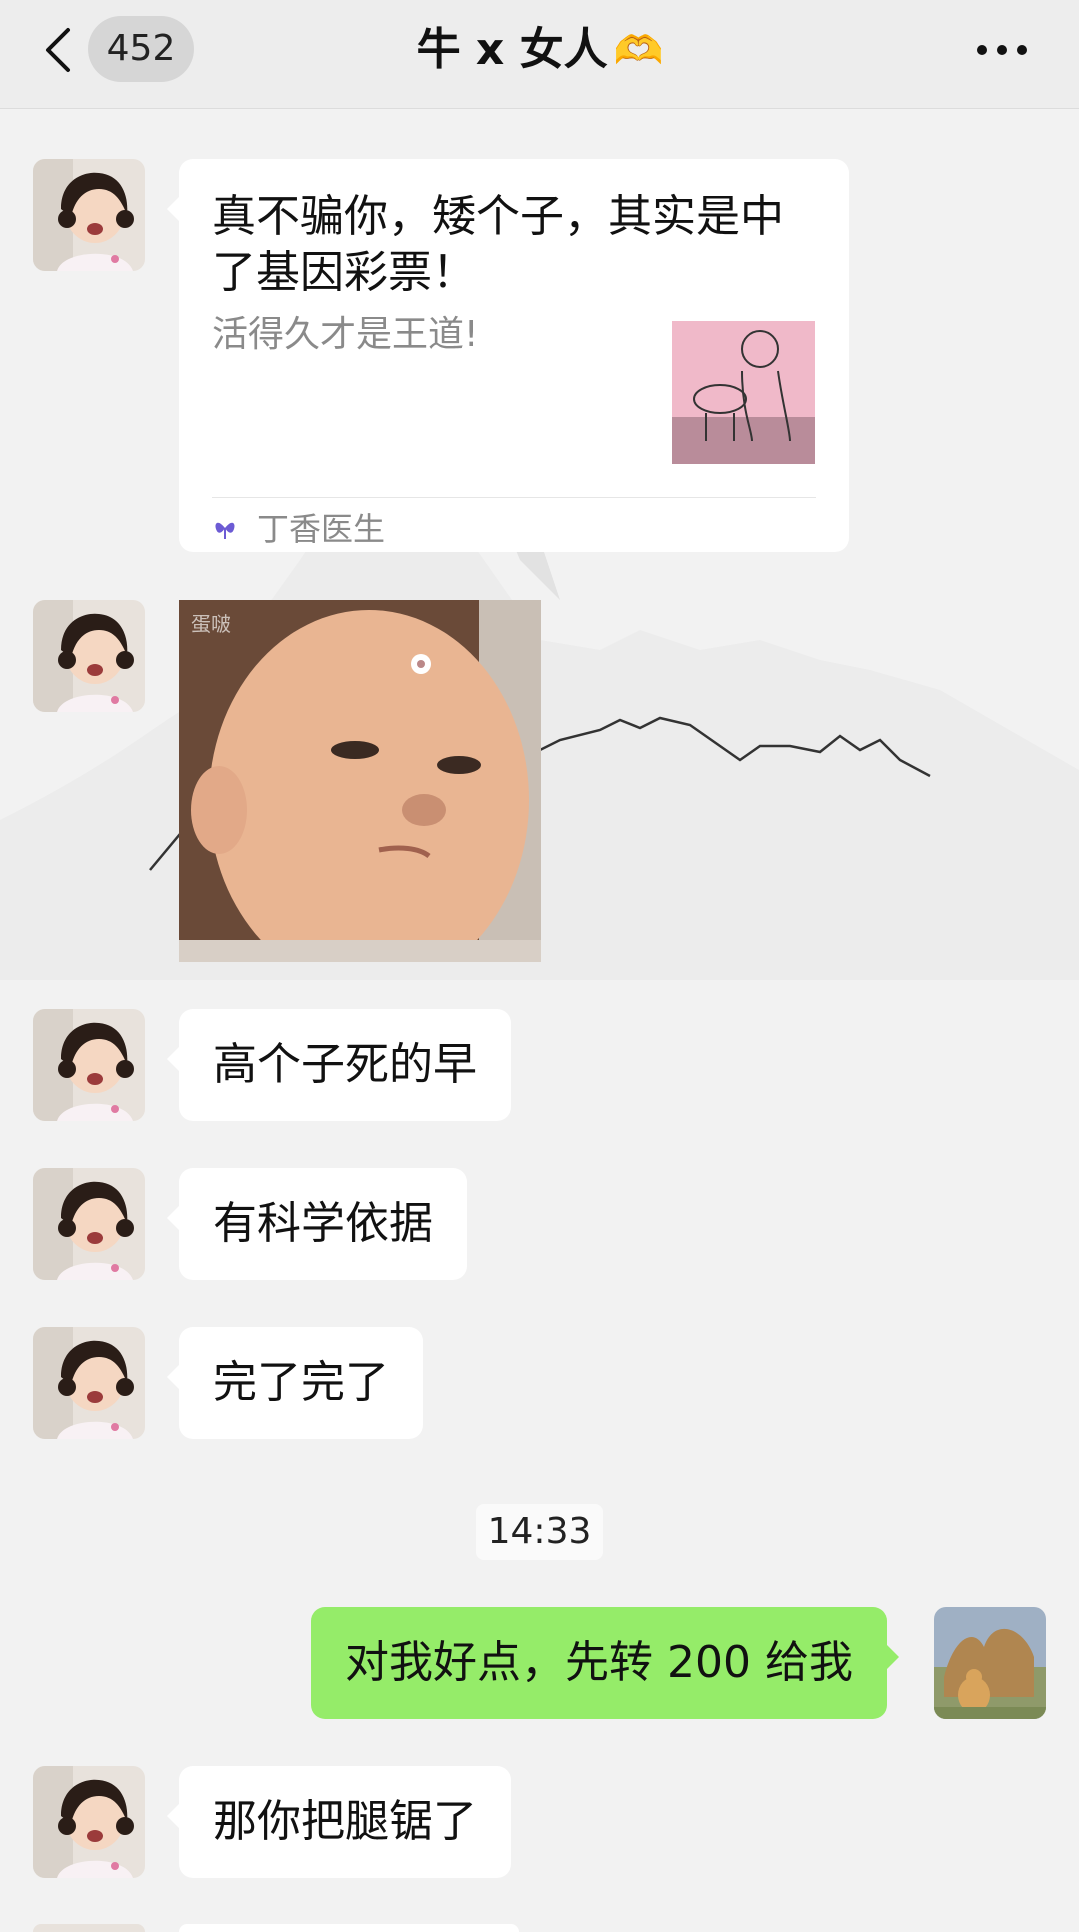 Image resolution: width=1079 pixels, height=1932 pixels. Describe the element at coordinates (339, 1822) in the screenshot. I see `message-bubble: 那你把腿锯了` at that location.